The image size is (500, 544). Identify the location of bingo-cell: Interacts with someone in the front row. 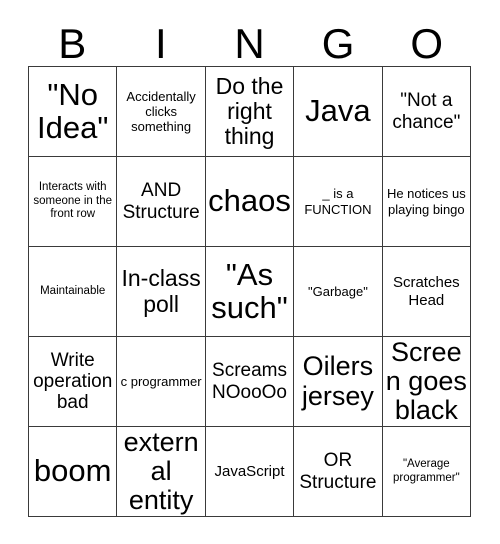
(73, 202).